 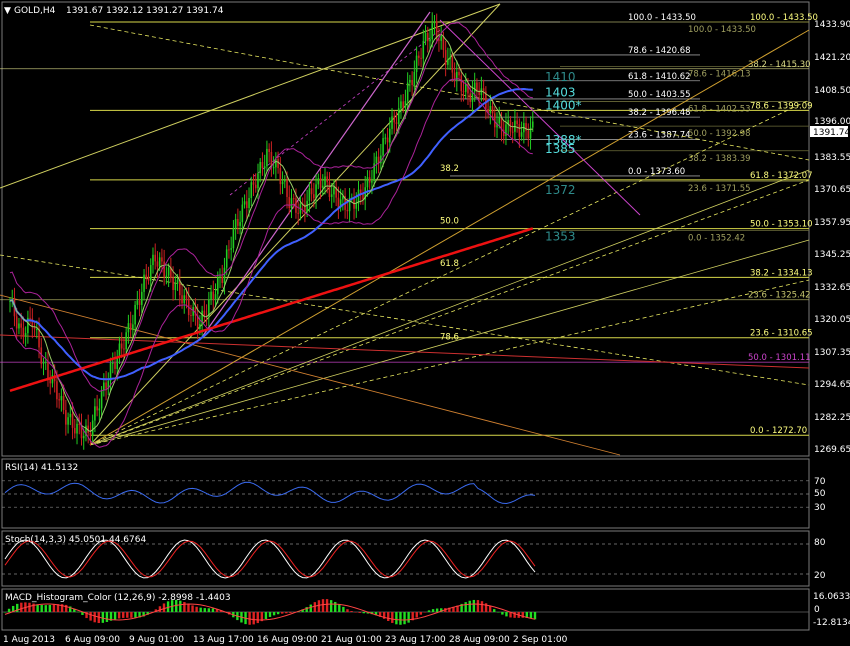 I want to click on macd-level-zero: 0, so click(x=817, y=610).